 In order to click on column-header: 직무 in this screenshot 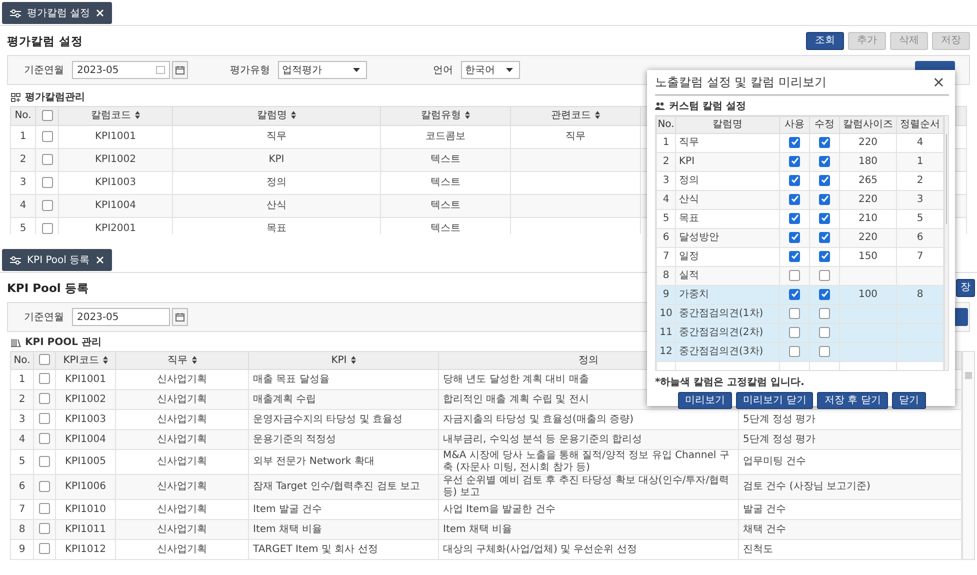, I will do `click(178, 360)`.